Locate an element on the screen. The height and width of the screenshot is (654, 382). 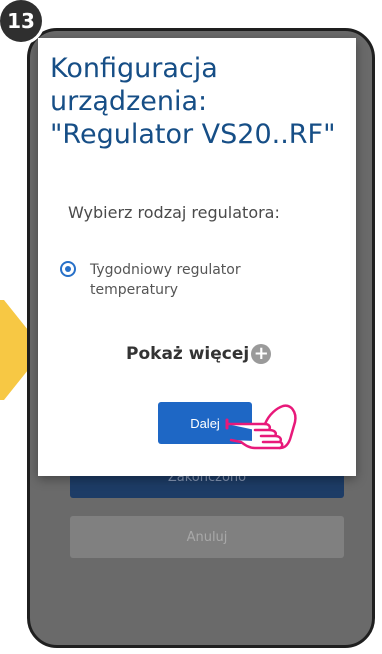
regulator-option-weekly: Tygodniowy regulator temperatury is located at coordinates (175, 280).